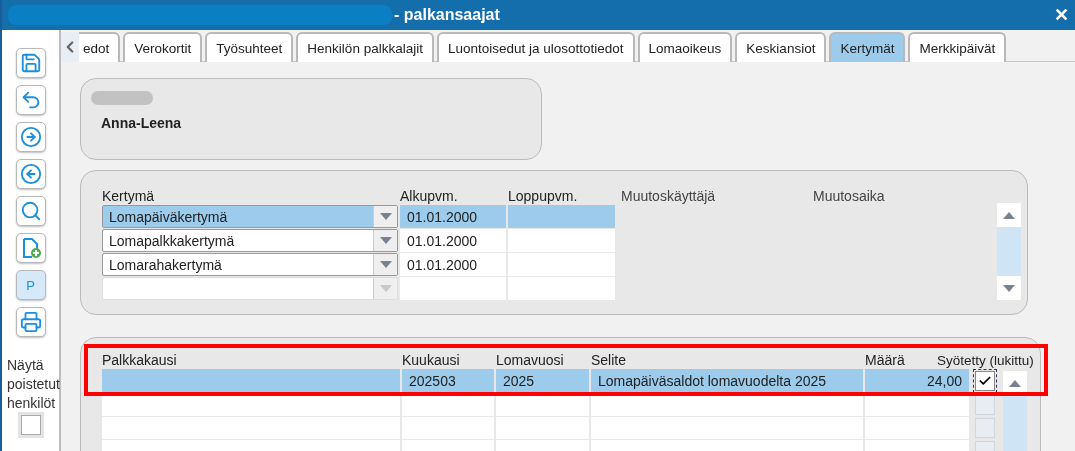 The image size is (1075, 451). I want to click on tab: Verokortit, so click(163, 47).